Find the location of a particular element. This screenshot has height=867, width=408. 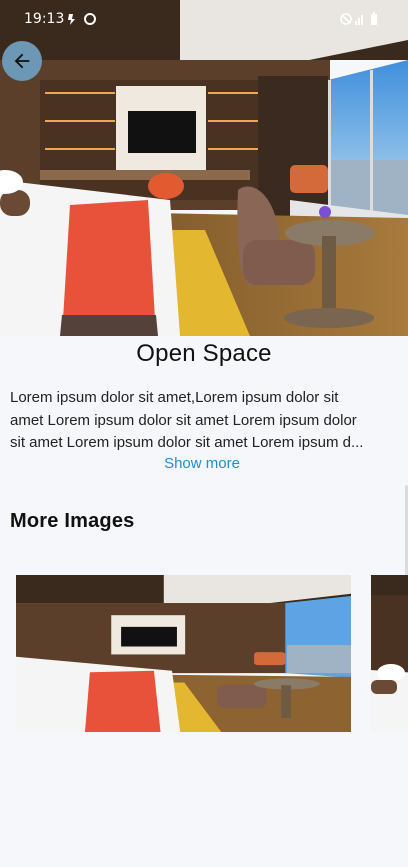

status-bar: 19:13 is located at coordinates (204, 19).